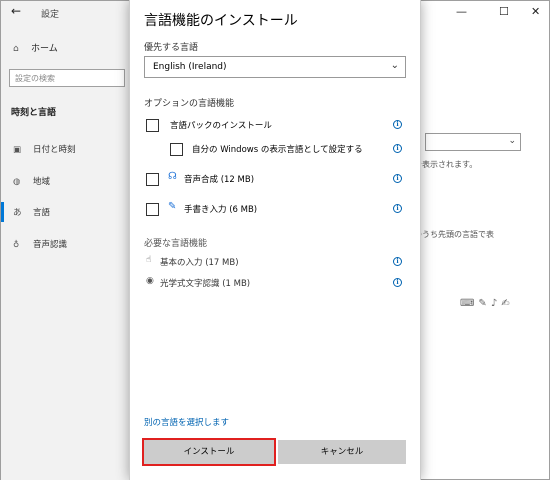  What do you see at coordinates (152, 125) in the screenshot?
I see `language-pack-checkbox` at bounding box center [152, 125].